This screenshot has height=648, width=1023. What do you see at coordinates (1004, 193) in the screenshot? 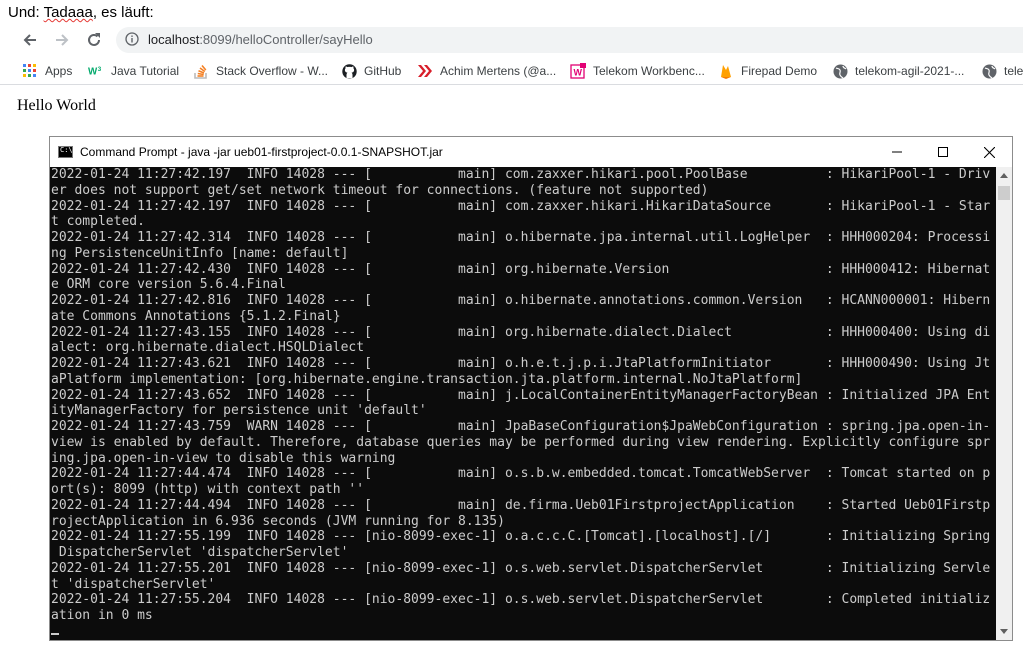
I see `scrollbar-thumb` at bounding box center [1004, 193].